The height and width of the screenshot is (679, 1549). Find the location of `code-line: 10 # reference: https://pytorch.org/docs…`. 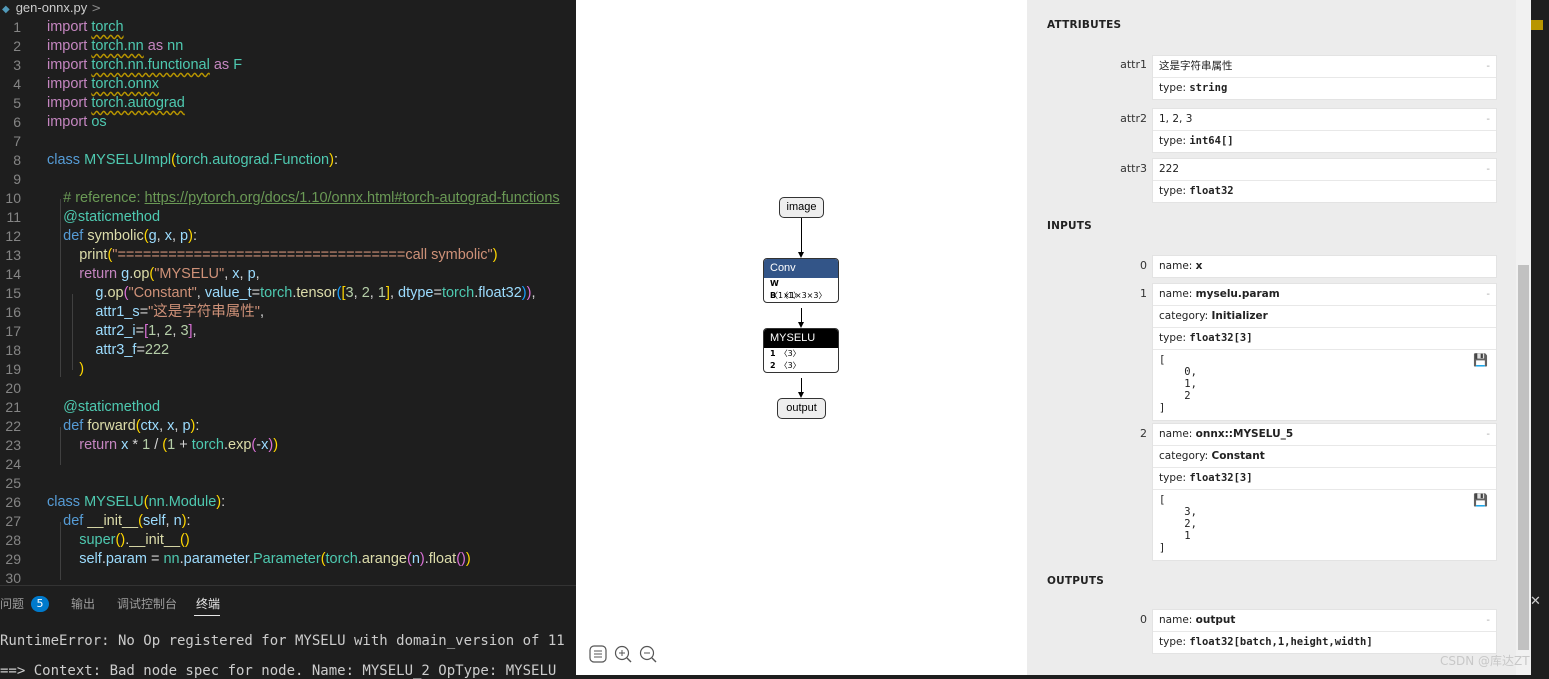

code-line: 10 # reference: https://pytorch.org/docs… is located at coordinates (288, 198).